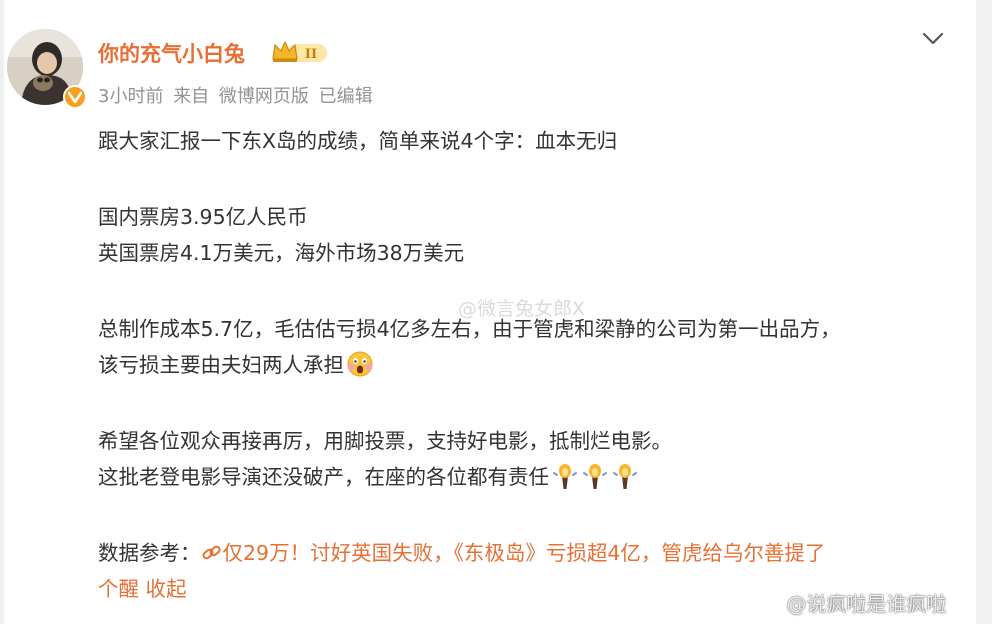  I want to click on reference-link: 仅29万！讨好英国失败，《东极岛》亏损超4亿，管虎给乌尔善提了, so click(513, 553).